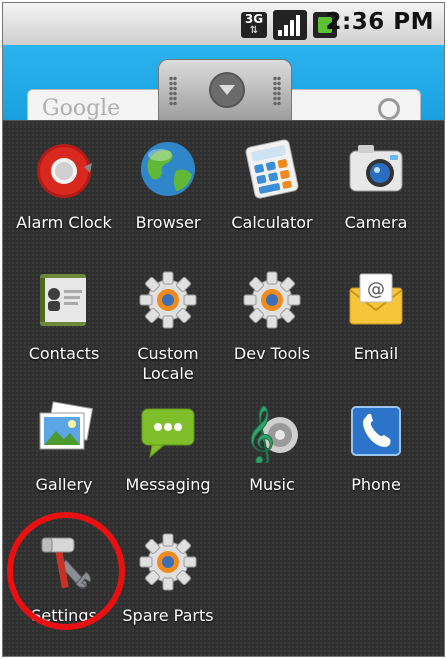 The width and height of the screenshot is (447, 659). I want to click on app-label: Settings, so click(64, 615).